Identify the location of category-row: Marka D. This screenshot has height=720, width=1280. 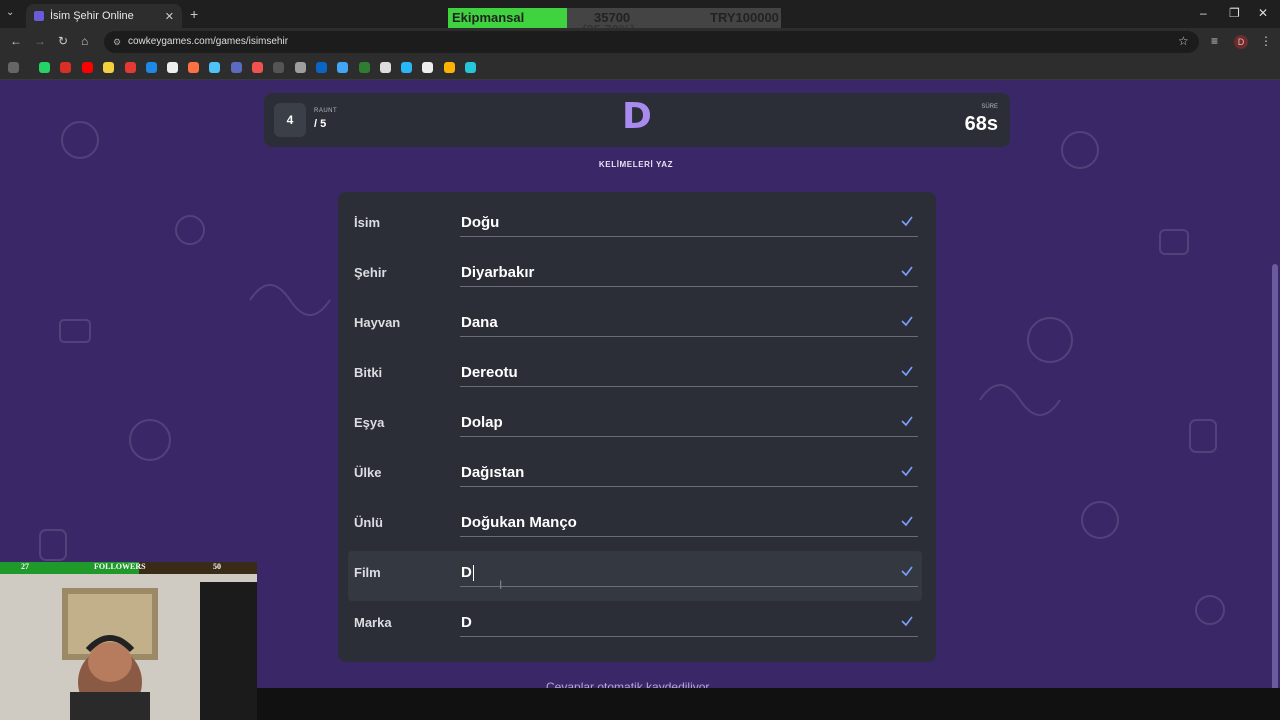
(635, 626).